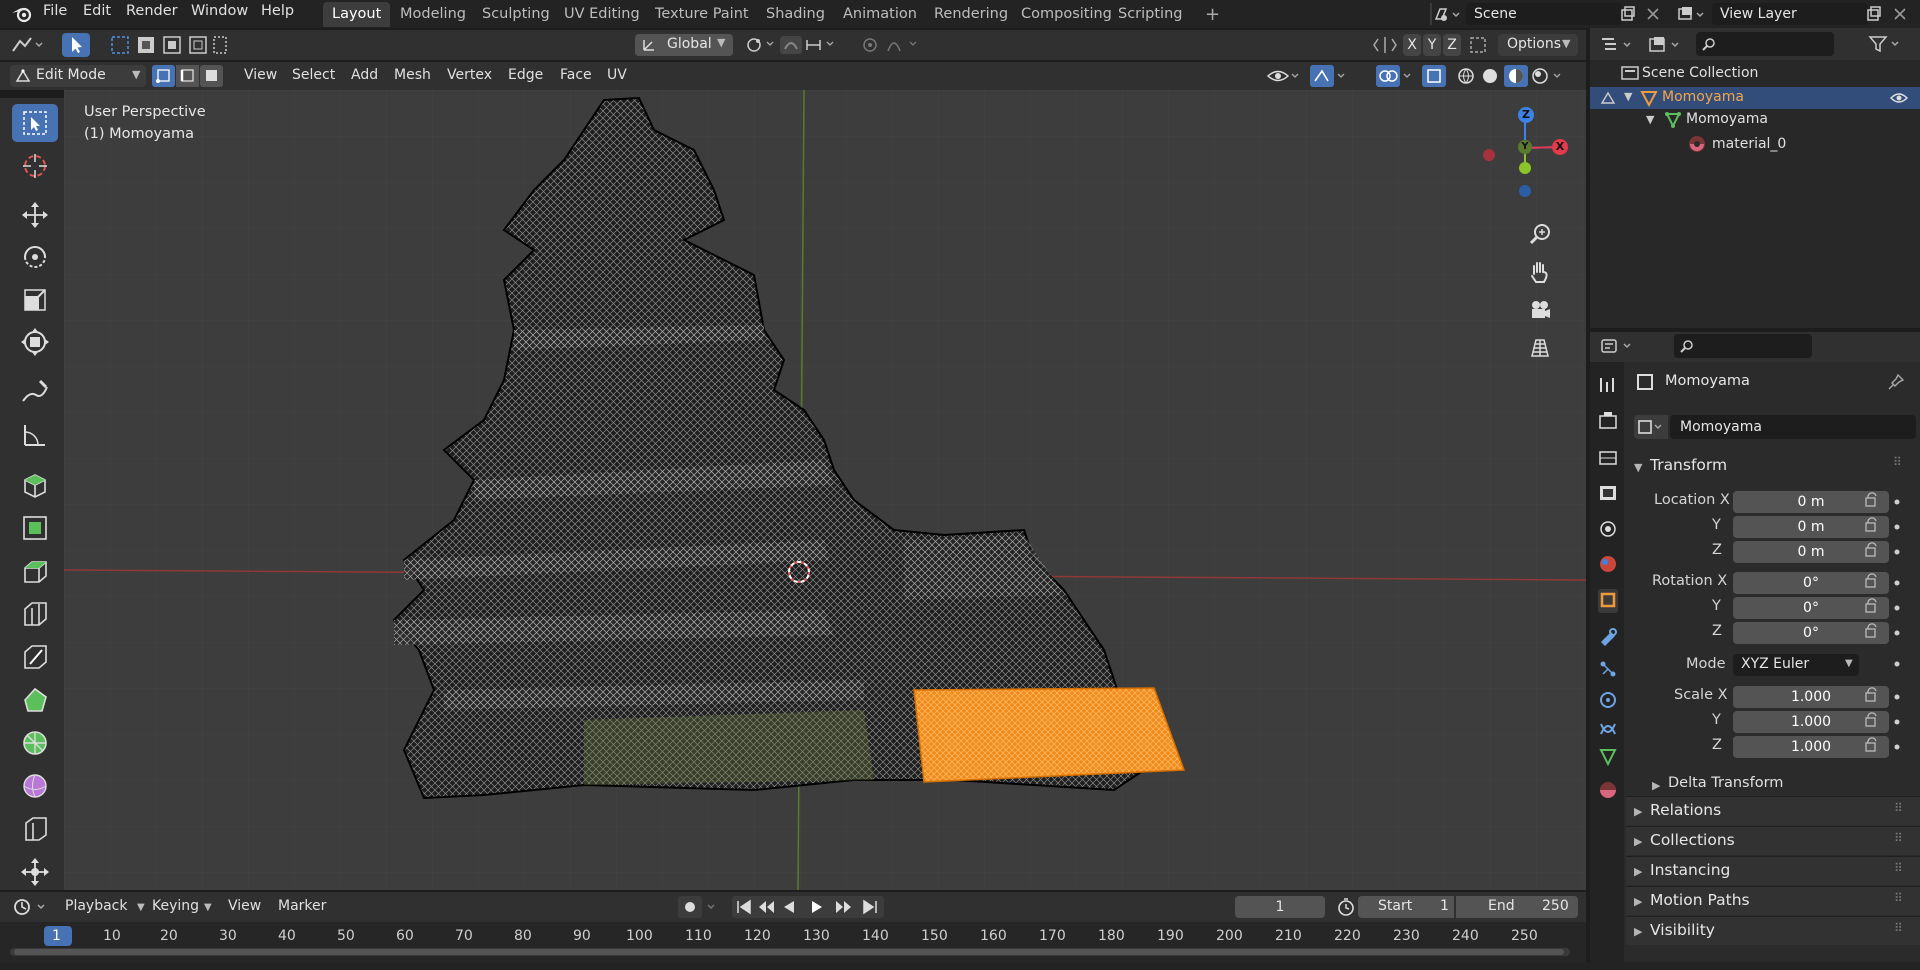 The image size is (1920, 970). Describe the element at coordinates (302, 906) in the screenshot. I see `marker-menu: Marker` at that location.